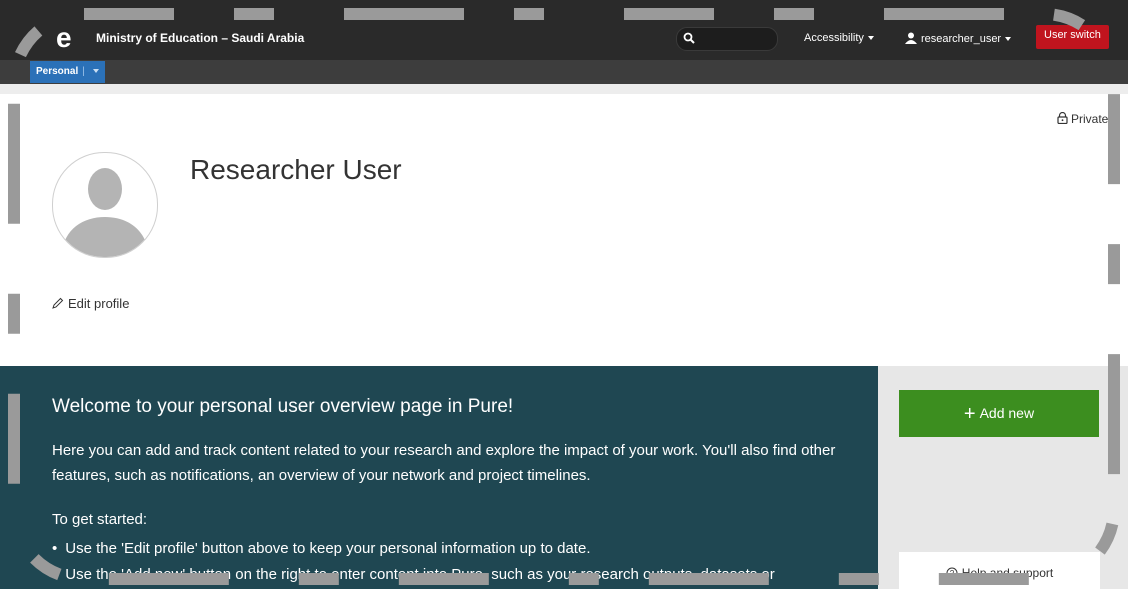 This screenshot has width=1128, height=594. Describe the element at coordinates (1007, 573) in the screenshot. I see `help-label: Help and support` at that location.